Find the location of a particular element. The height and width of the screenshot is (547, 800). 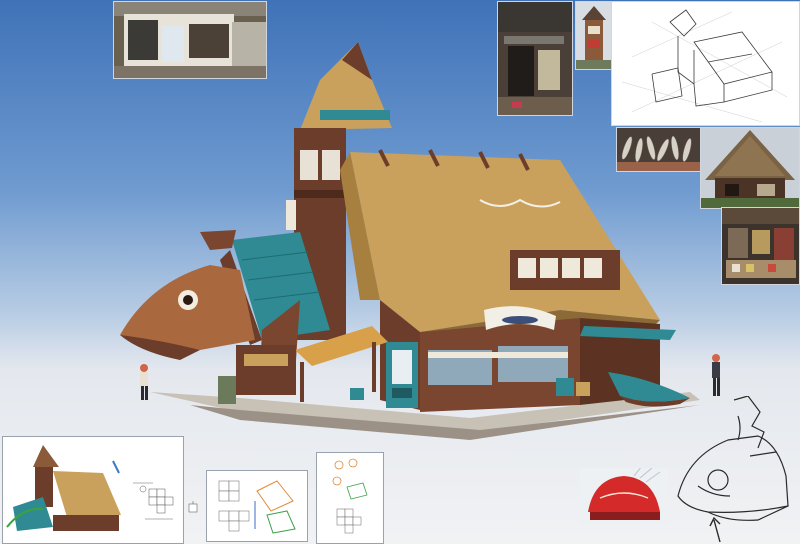

vending-machine is located at coordinates (402, 375).